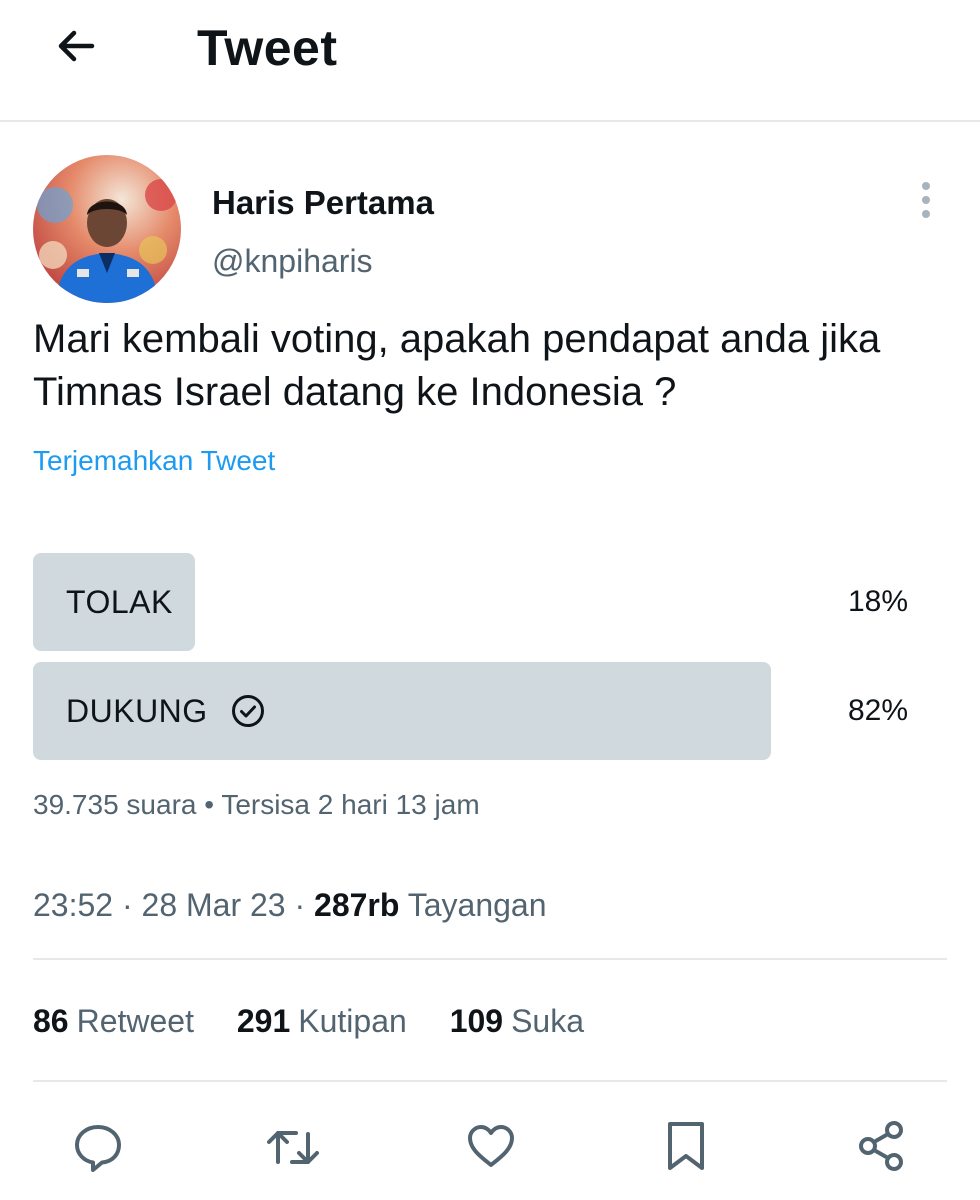  What do you see at coordinates (877, 710) in the screenshot?
I see `poll-option-percent: 82%` at bounding box center [877, 710].